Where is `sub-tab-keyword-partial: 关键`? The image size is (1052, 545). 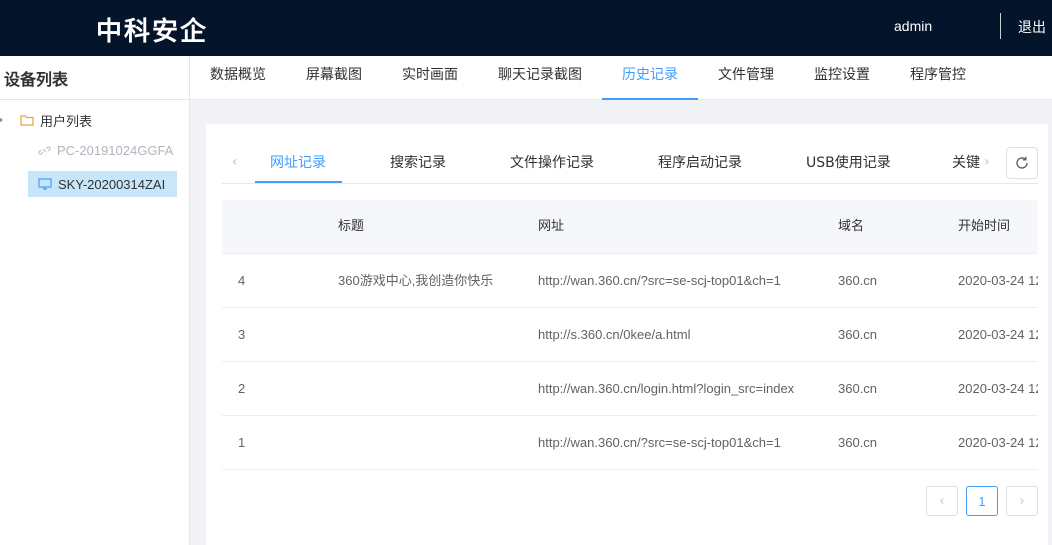 sub-tab-keyword-partial: 关键 is located at coordinates (966, 163).